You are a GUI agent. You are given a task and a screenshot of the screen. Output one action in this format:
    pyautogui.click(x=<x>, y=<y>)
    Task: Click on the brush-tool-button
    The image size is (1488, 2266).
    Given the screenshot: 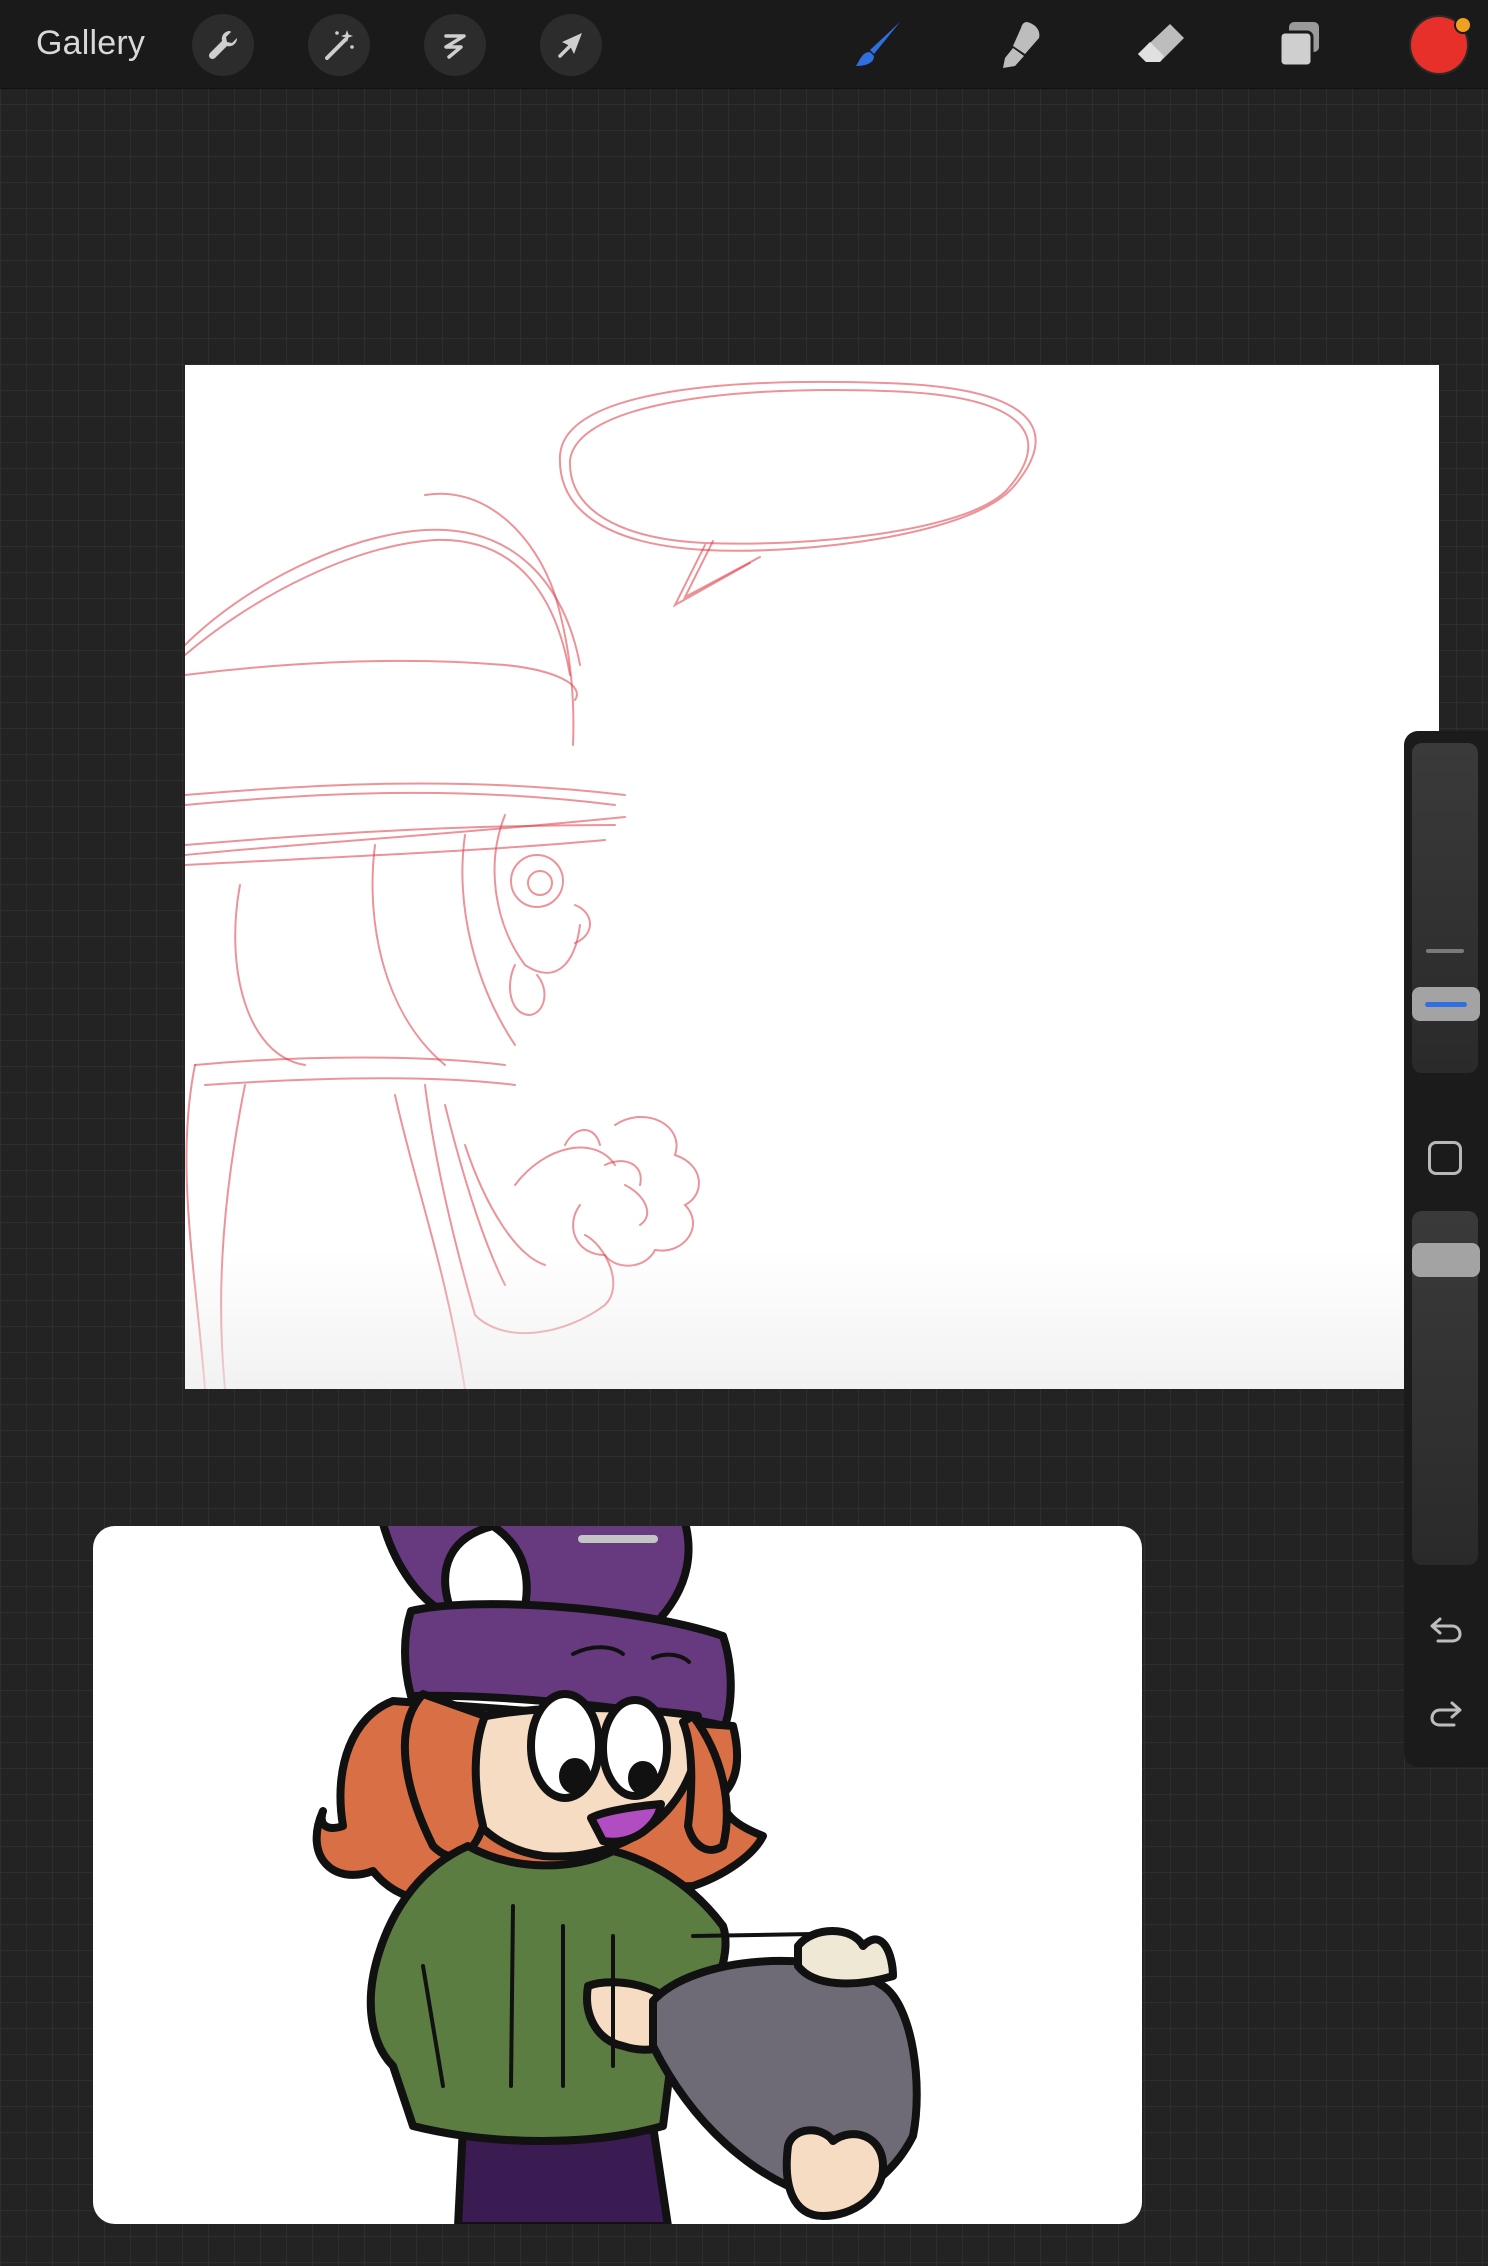 What is the action you would take?
    pyautogui.click(x=879, y=45)
    